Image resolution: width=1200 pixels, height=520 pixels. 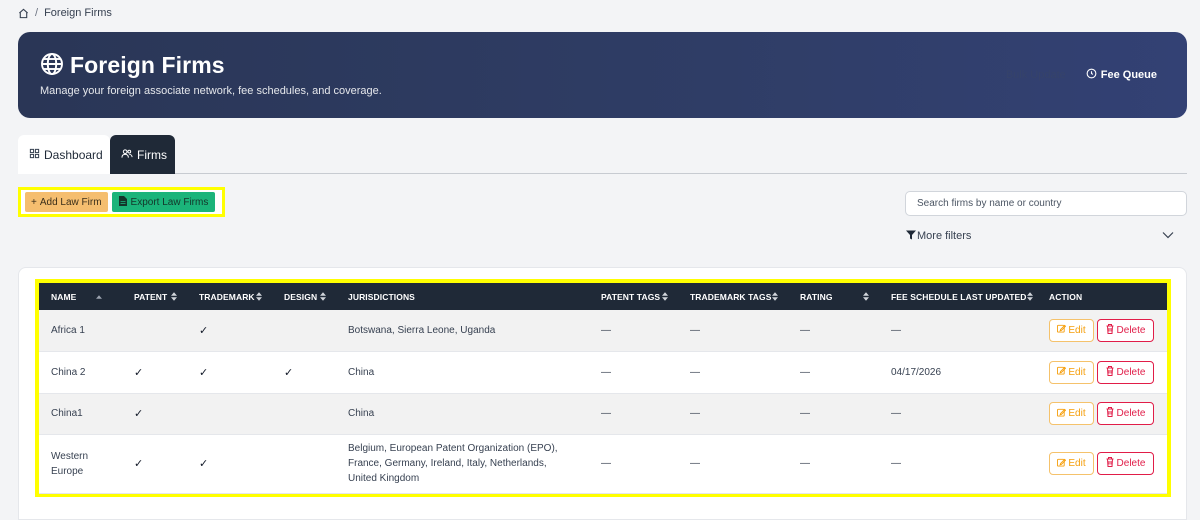 What do you see at coordinates (422, 330) in the screenshot?
I see `cell-jurisdictions: Botswana, Sierra Leone, Uganda` at bounding box center [422, 330].